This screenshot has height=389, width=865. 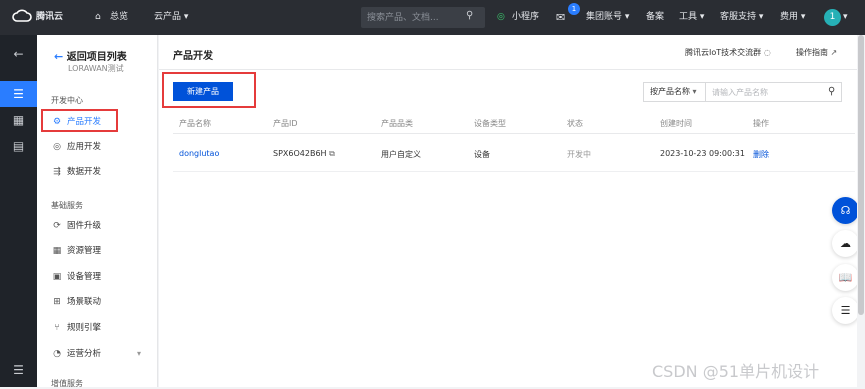 What do you see at coordinates (501, 17) in the screenshot?
I see `mini-program-icon: ◎` at bounding box center [501, 17].